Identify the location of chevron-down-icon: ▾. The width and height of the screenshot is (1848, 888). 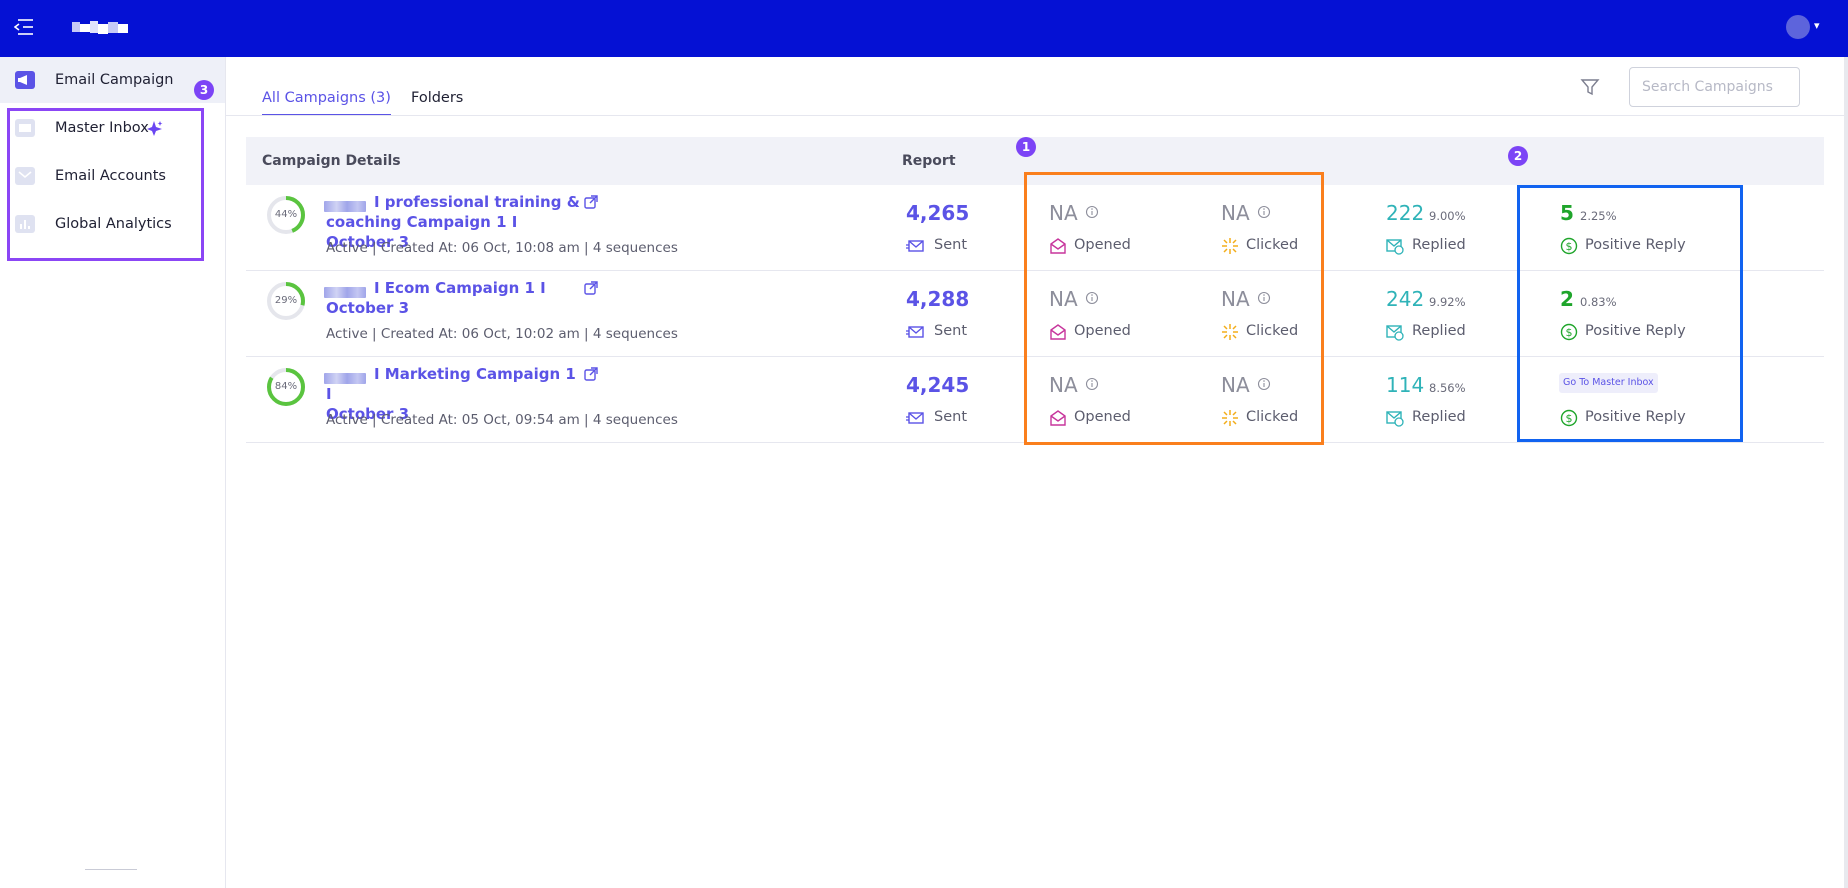
(1817, 25).